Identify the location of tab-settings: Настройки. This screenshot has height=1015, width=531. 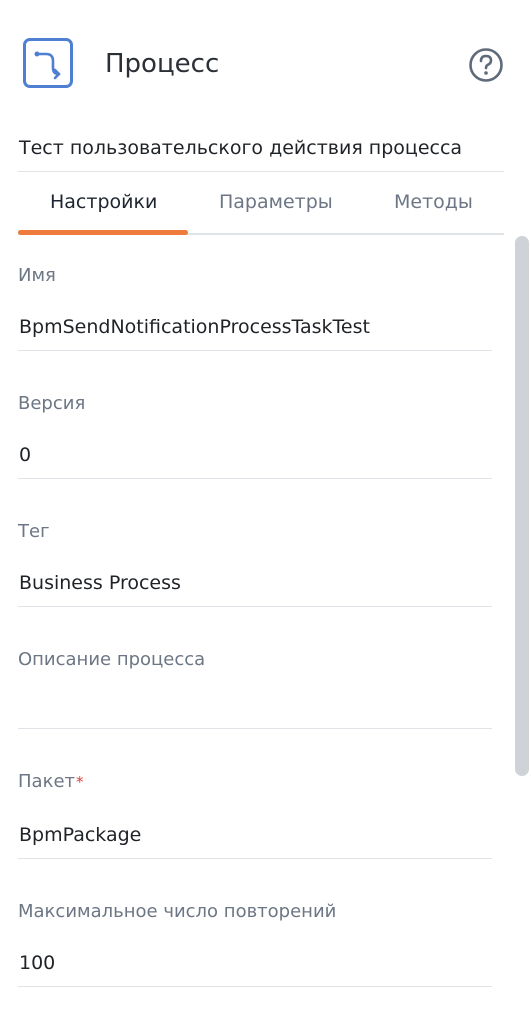
(103, 202).